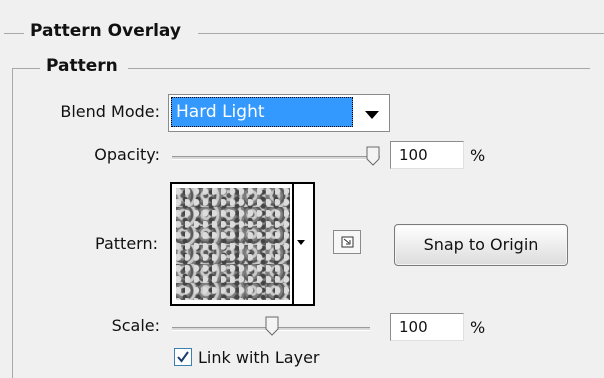 This screenshot has width=604, height=378. I want to click on blend-mode-select: Hard Light, so click(279, 113).